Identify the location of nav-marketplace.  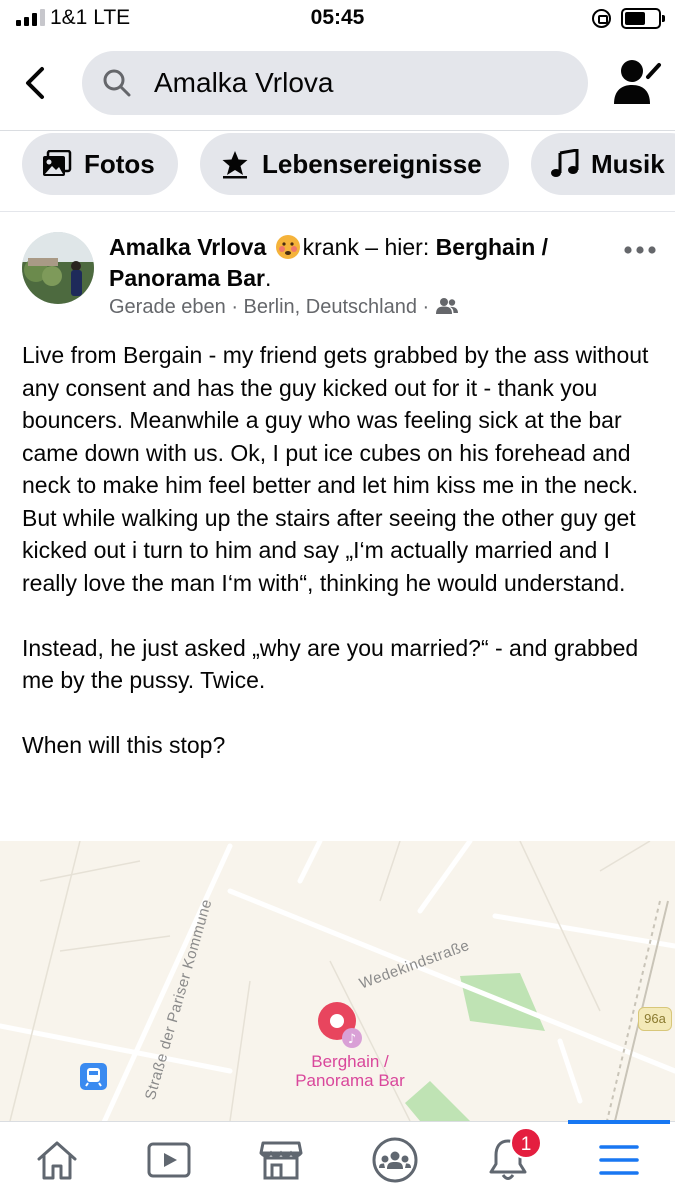
(281, 1160).